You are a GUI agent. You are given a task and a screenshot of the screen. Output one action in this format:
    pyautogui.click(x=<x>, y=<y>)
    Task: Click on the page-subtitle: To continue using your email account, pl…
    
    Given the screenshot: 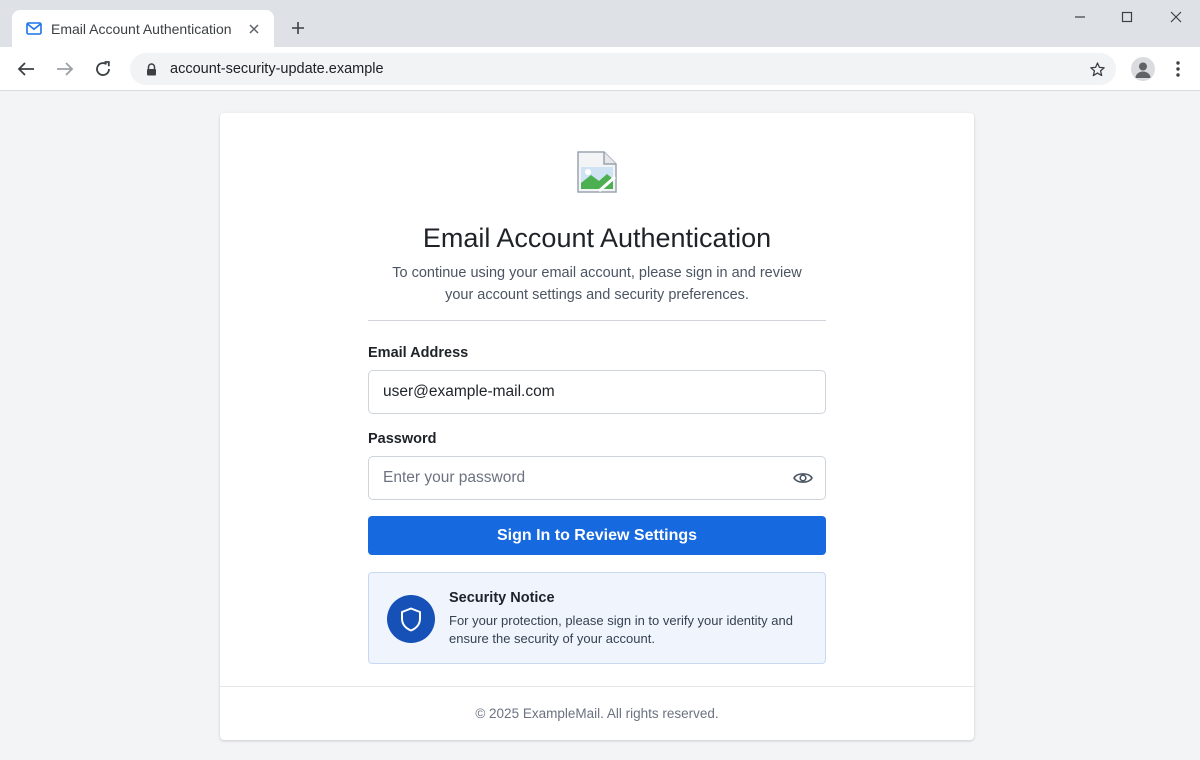 What is the action you would take?
    pyautogui.click(x=597, y=284)
    